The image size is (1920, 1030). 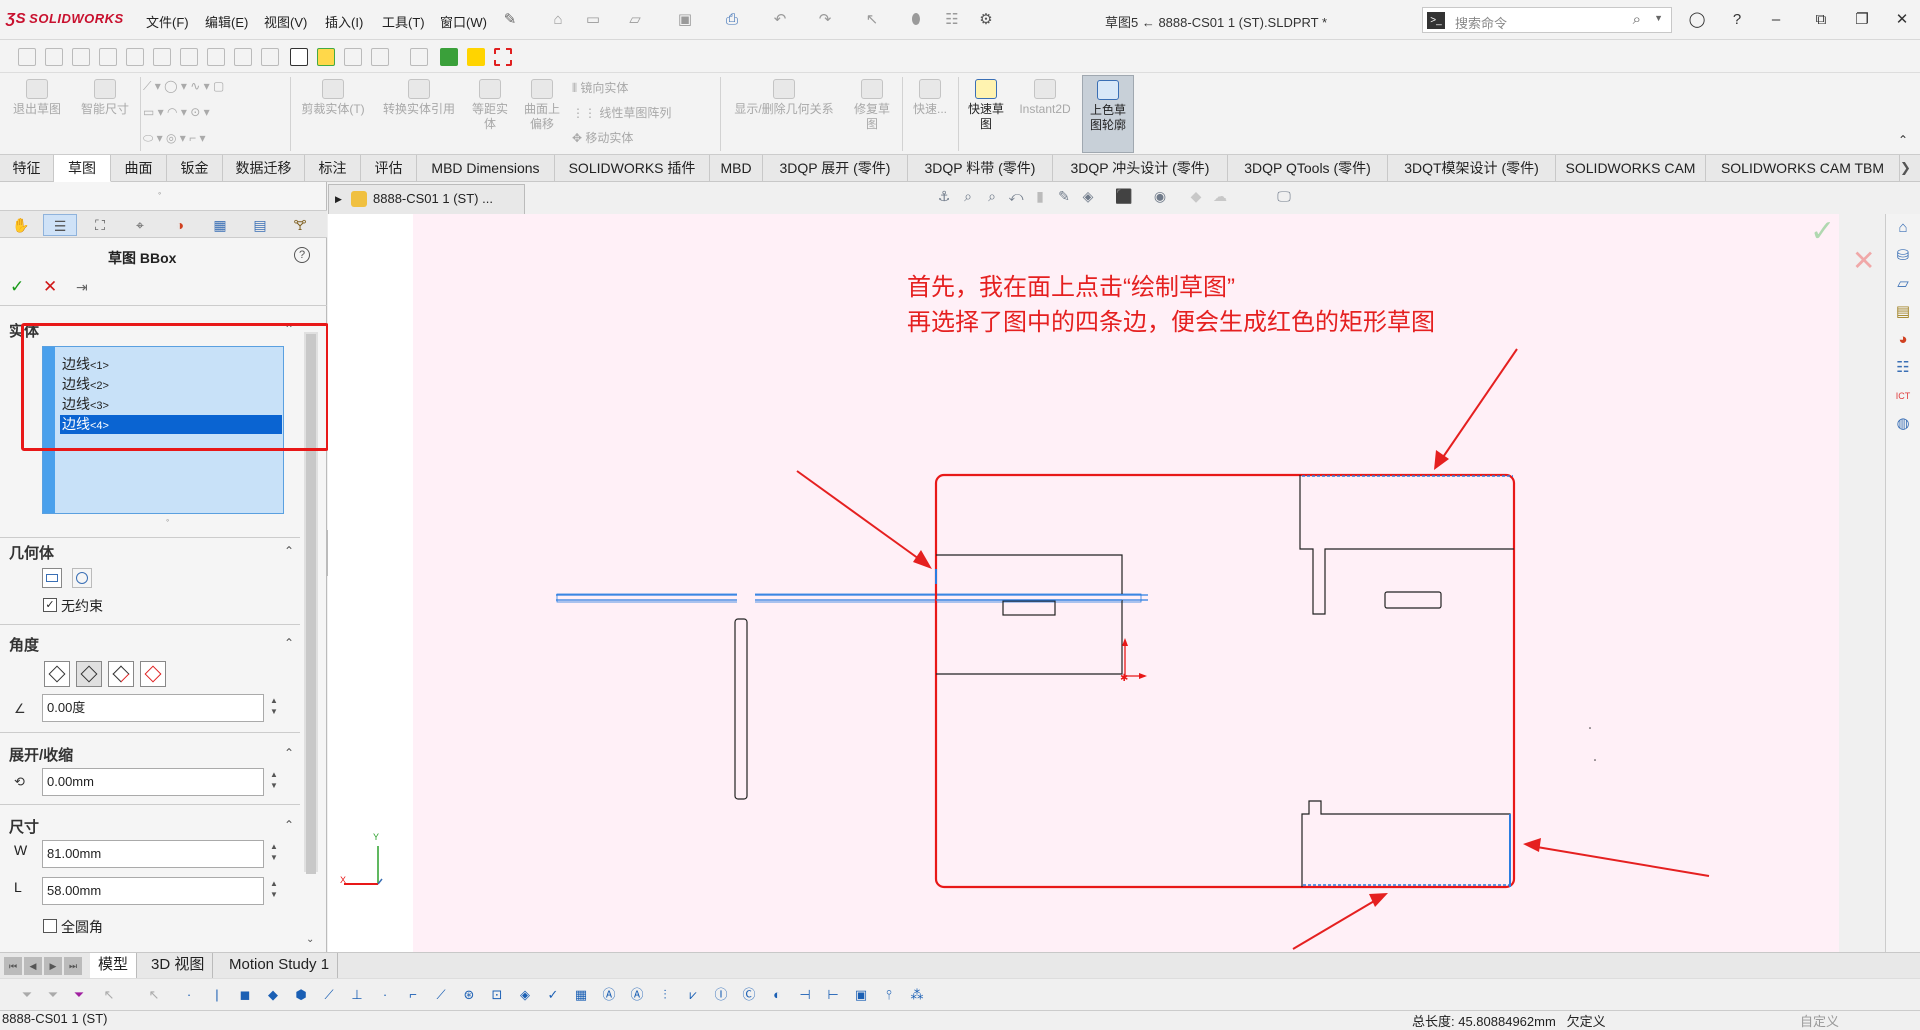 I want to click on sketch-text-icon, so click(x=299, y=57).